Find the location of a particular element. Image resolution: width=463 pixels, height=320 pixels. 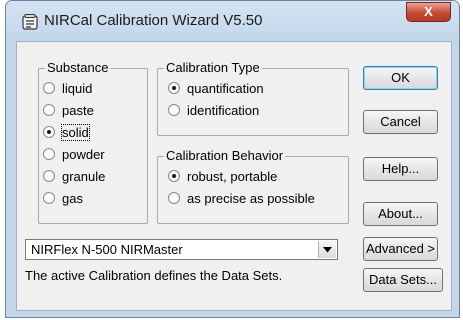

radio-granule: granule is located at coordinates (74, 176).